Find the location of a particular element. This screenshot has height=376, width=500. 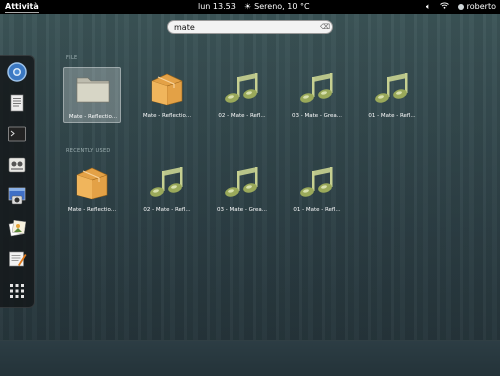

system-settings-icon is located at coordinates (17, 165).